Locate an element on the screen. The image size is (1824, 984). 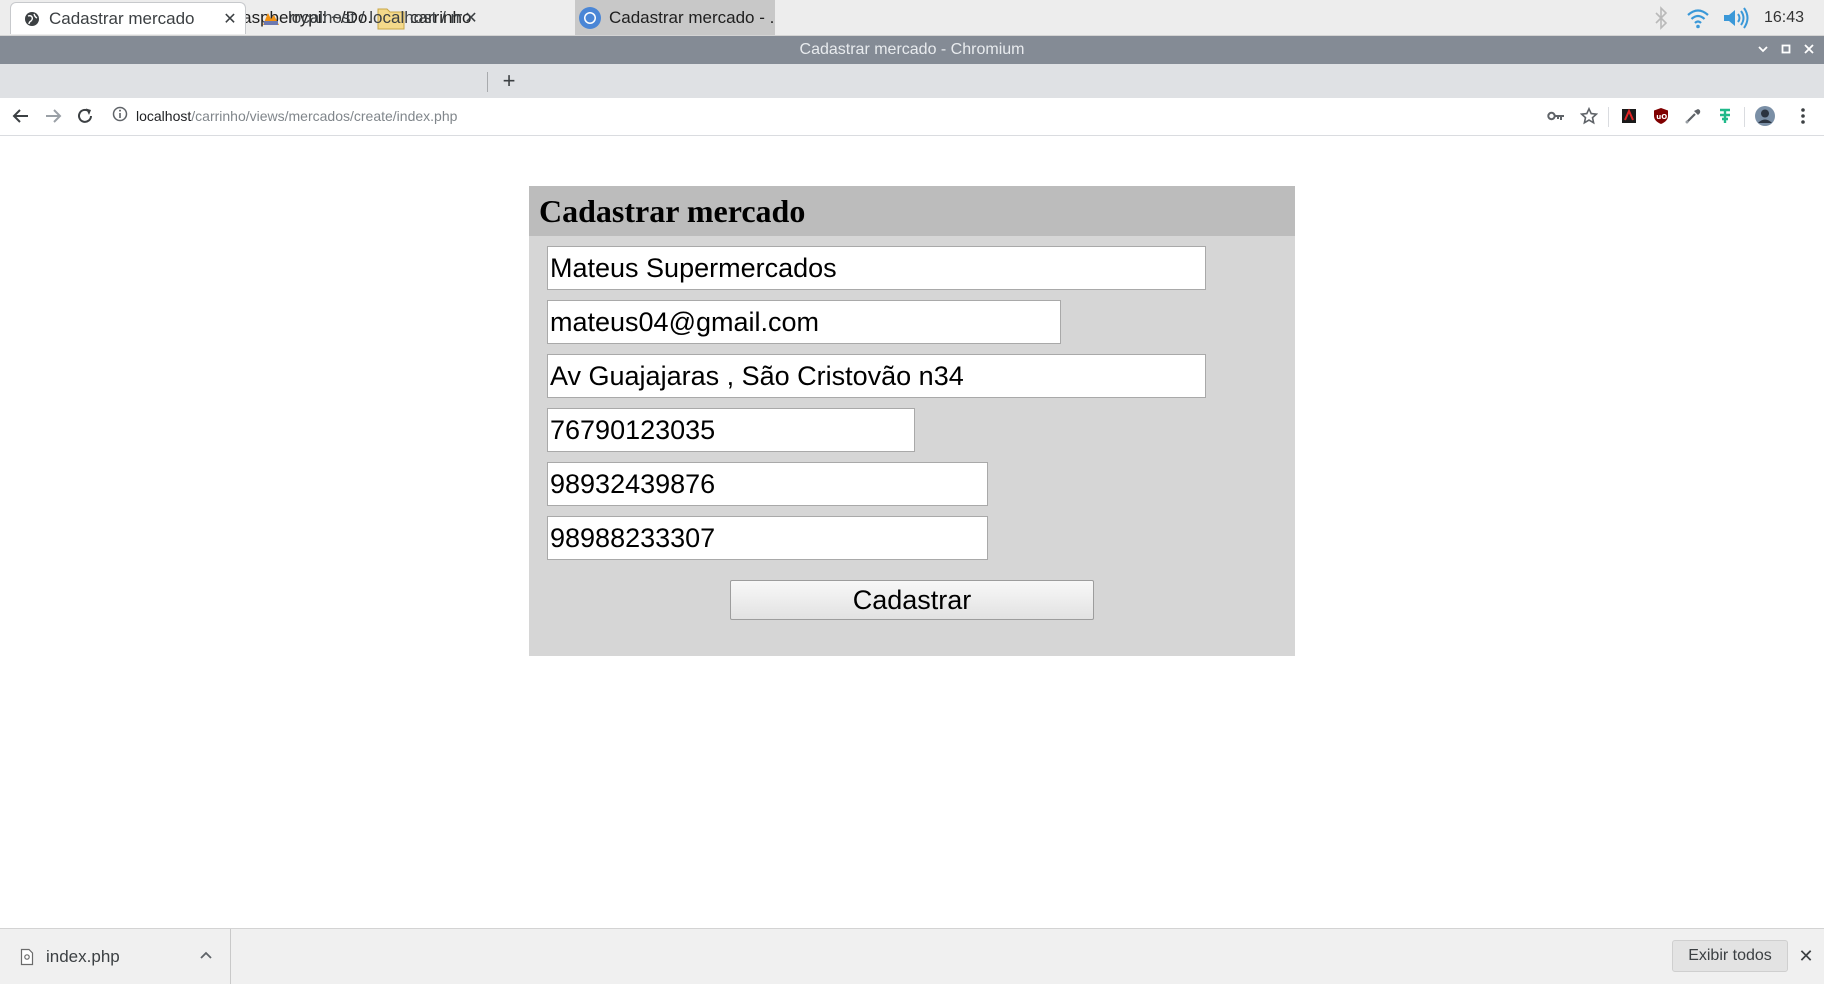
star-icon is located at coordinates (1589, 116).